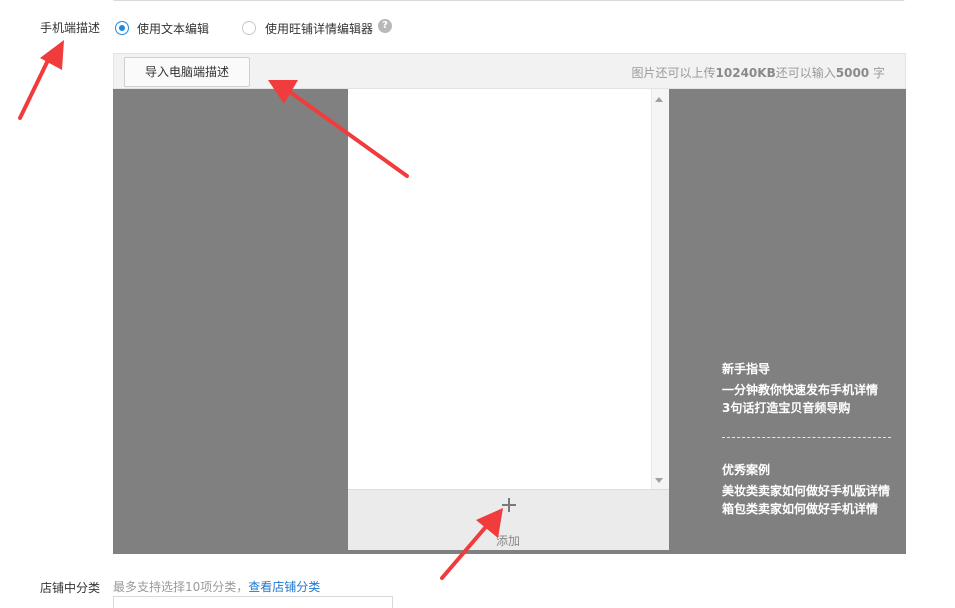  Describe the element at coordinates (509, 0) in the screenshot. I see `previous-field-input` at that location.